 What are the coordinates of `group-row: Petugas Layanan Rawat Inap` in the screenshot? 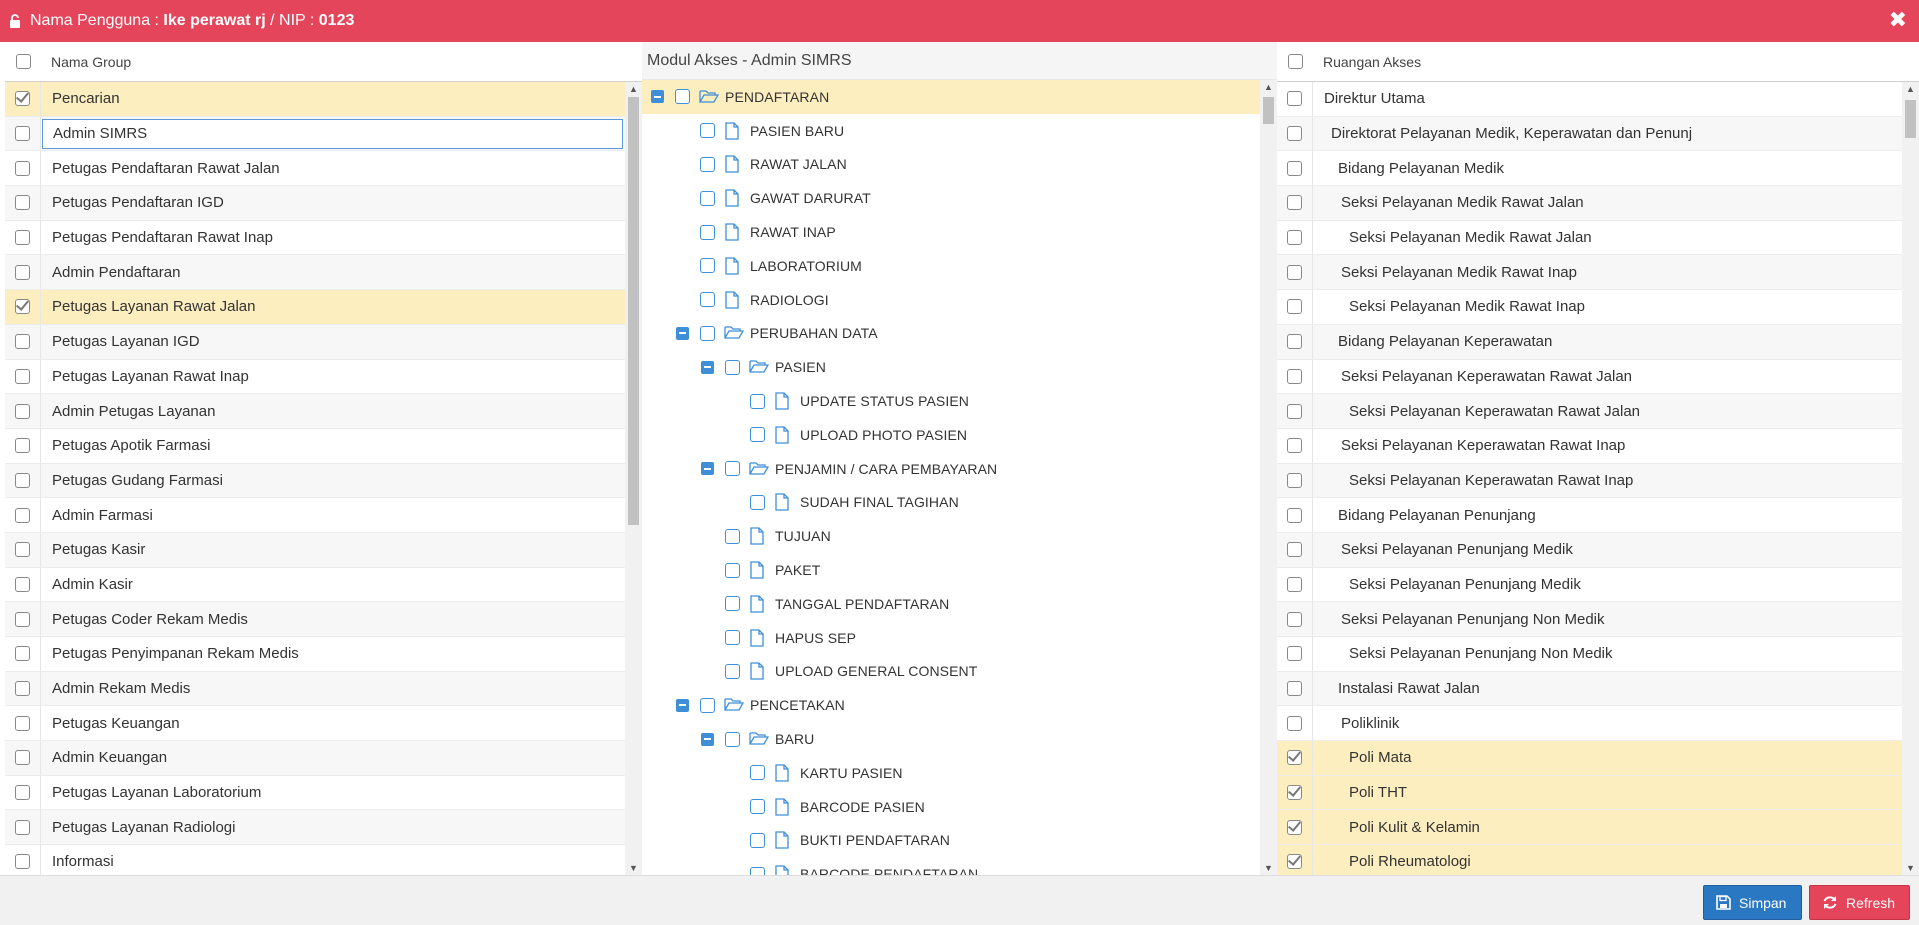 It's located at (315, 377).